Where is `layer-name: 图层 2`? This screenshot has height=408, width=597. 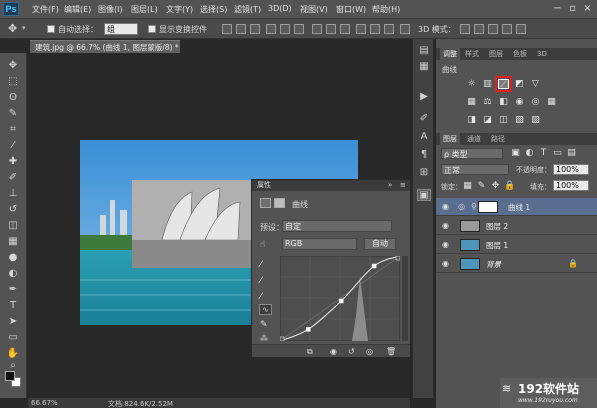 layer-name: 图层 2 is located at coordinates (497, 226).